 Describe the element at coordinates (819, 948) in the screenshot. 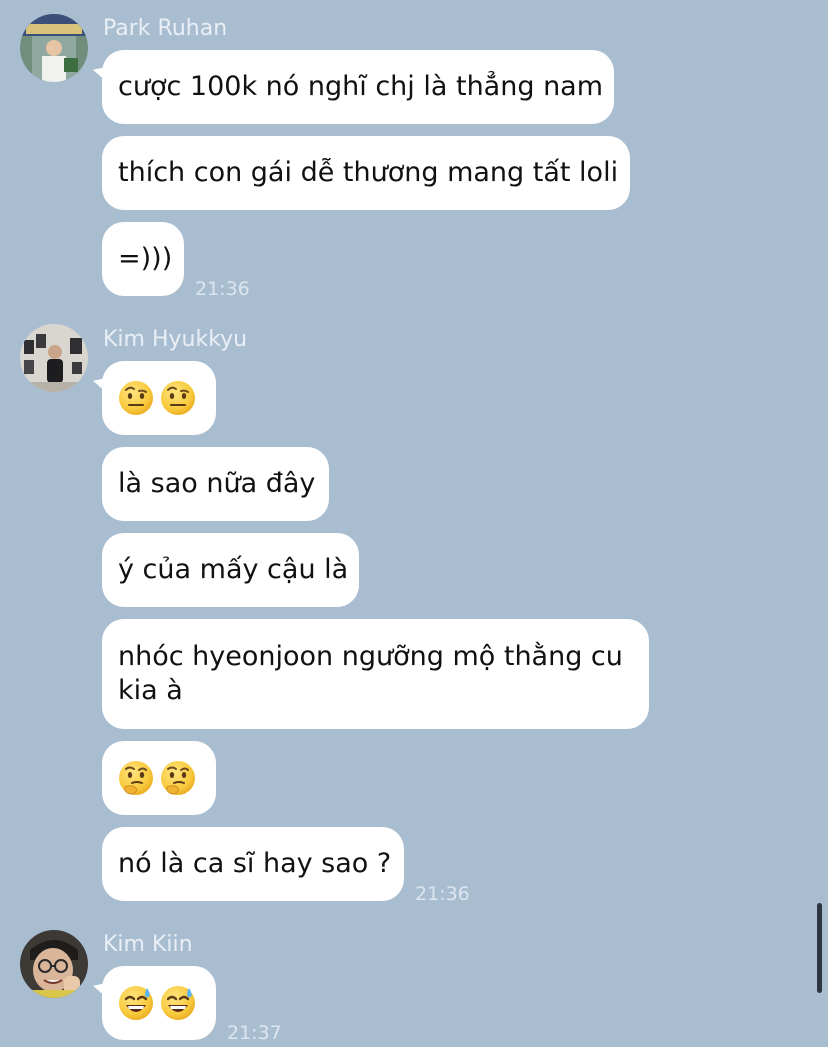

I see `scrollbar` at that location.